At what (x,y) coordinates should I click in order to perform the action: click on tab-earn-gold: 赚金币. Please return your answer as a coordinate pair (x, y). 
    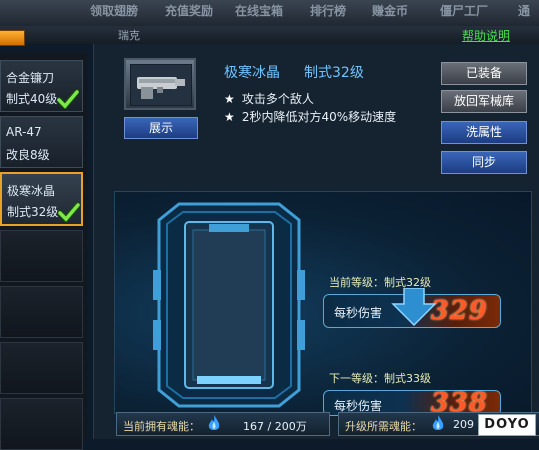
    Looking at the image, I should click on (390, 10).